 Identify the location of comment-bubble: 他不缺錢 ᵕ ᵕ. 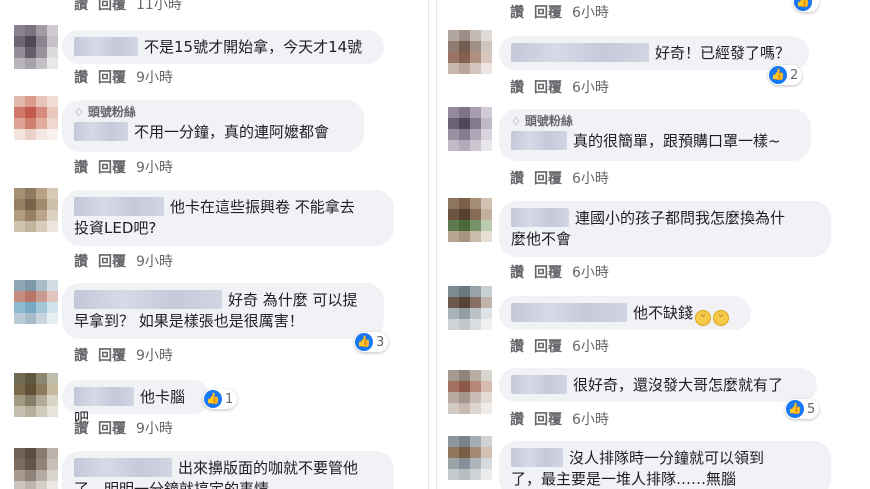
(625, 313).